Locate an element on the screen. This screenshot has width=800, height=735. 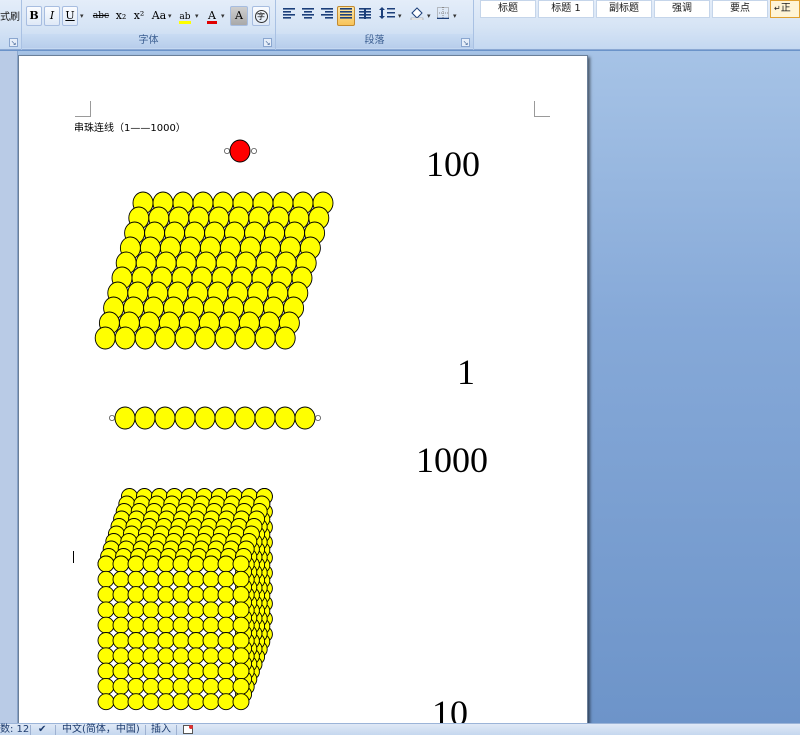
font-color-dropdown-icon: ▾ is located at coordinates (223, 16).